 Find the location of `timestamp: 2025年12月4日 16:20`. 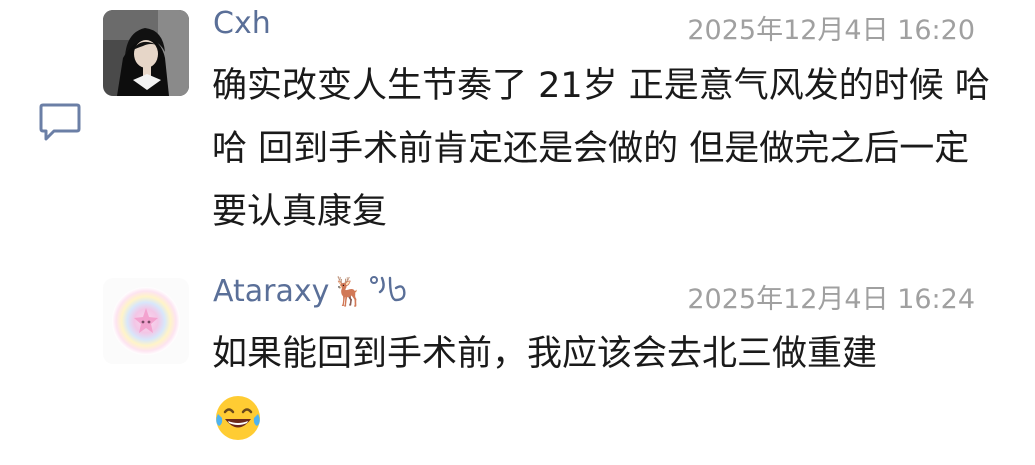

timestamp: 2025年12月4日 16:20 is located at coordinates (831, 30).